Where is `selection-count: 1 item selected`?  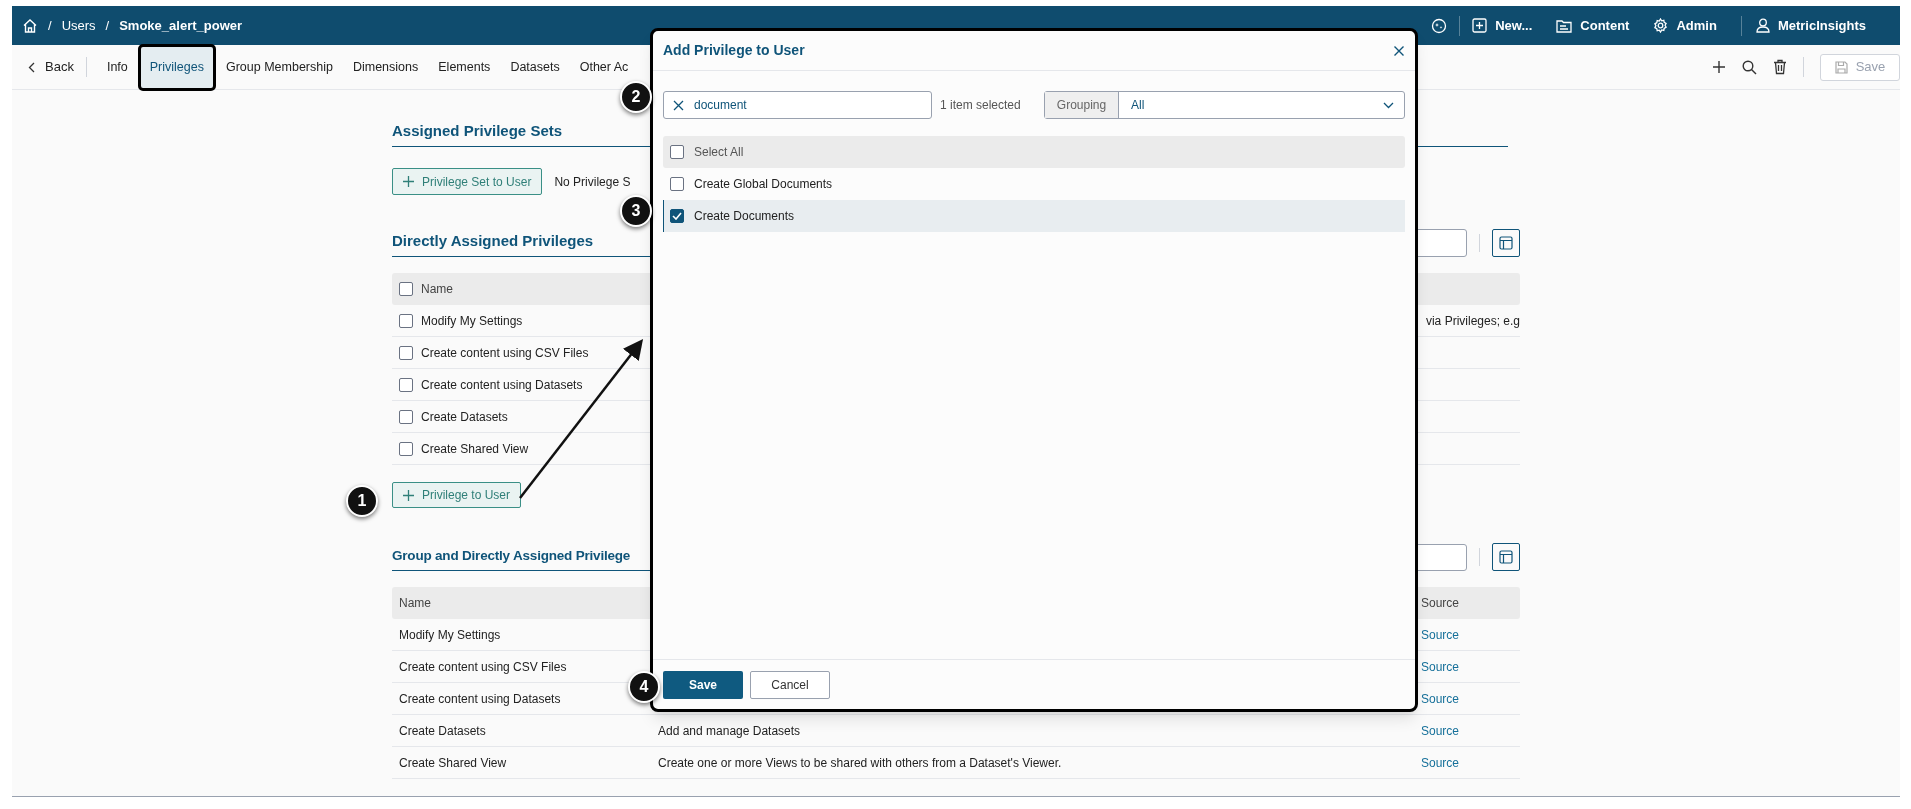
selection-count: 1 item selected is located at coordinates (980, 105).